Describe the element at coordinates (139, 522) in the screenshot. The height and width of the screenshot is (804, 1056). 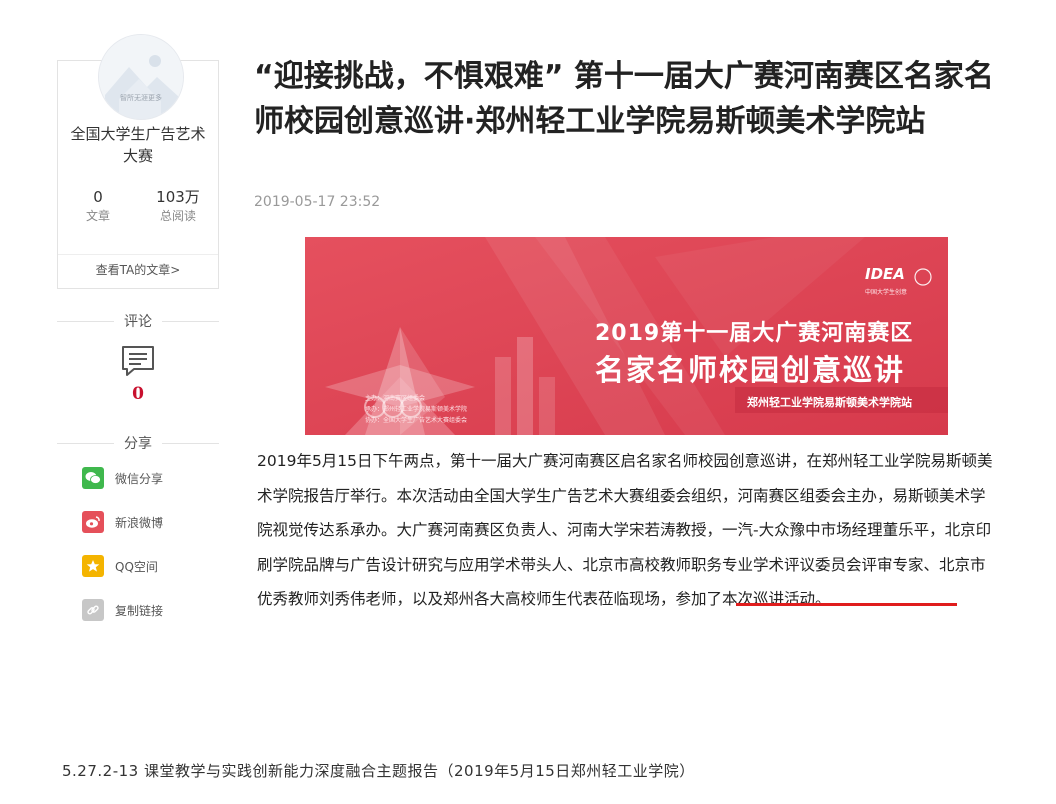
I see `share-weibo-label: 新浪微博` at that location.